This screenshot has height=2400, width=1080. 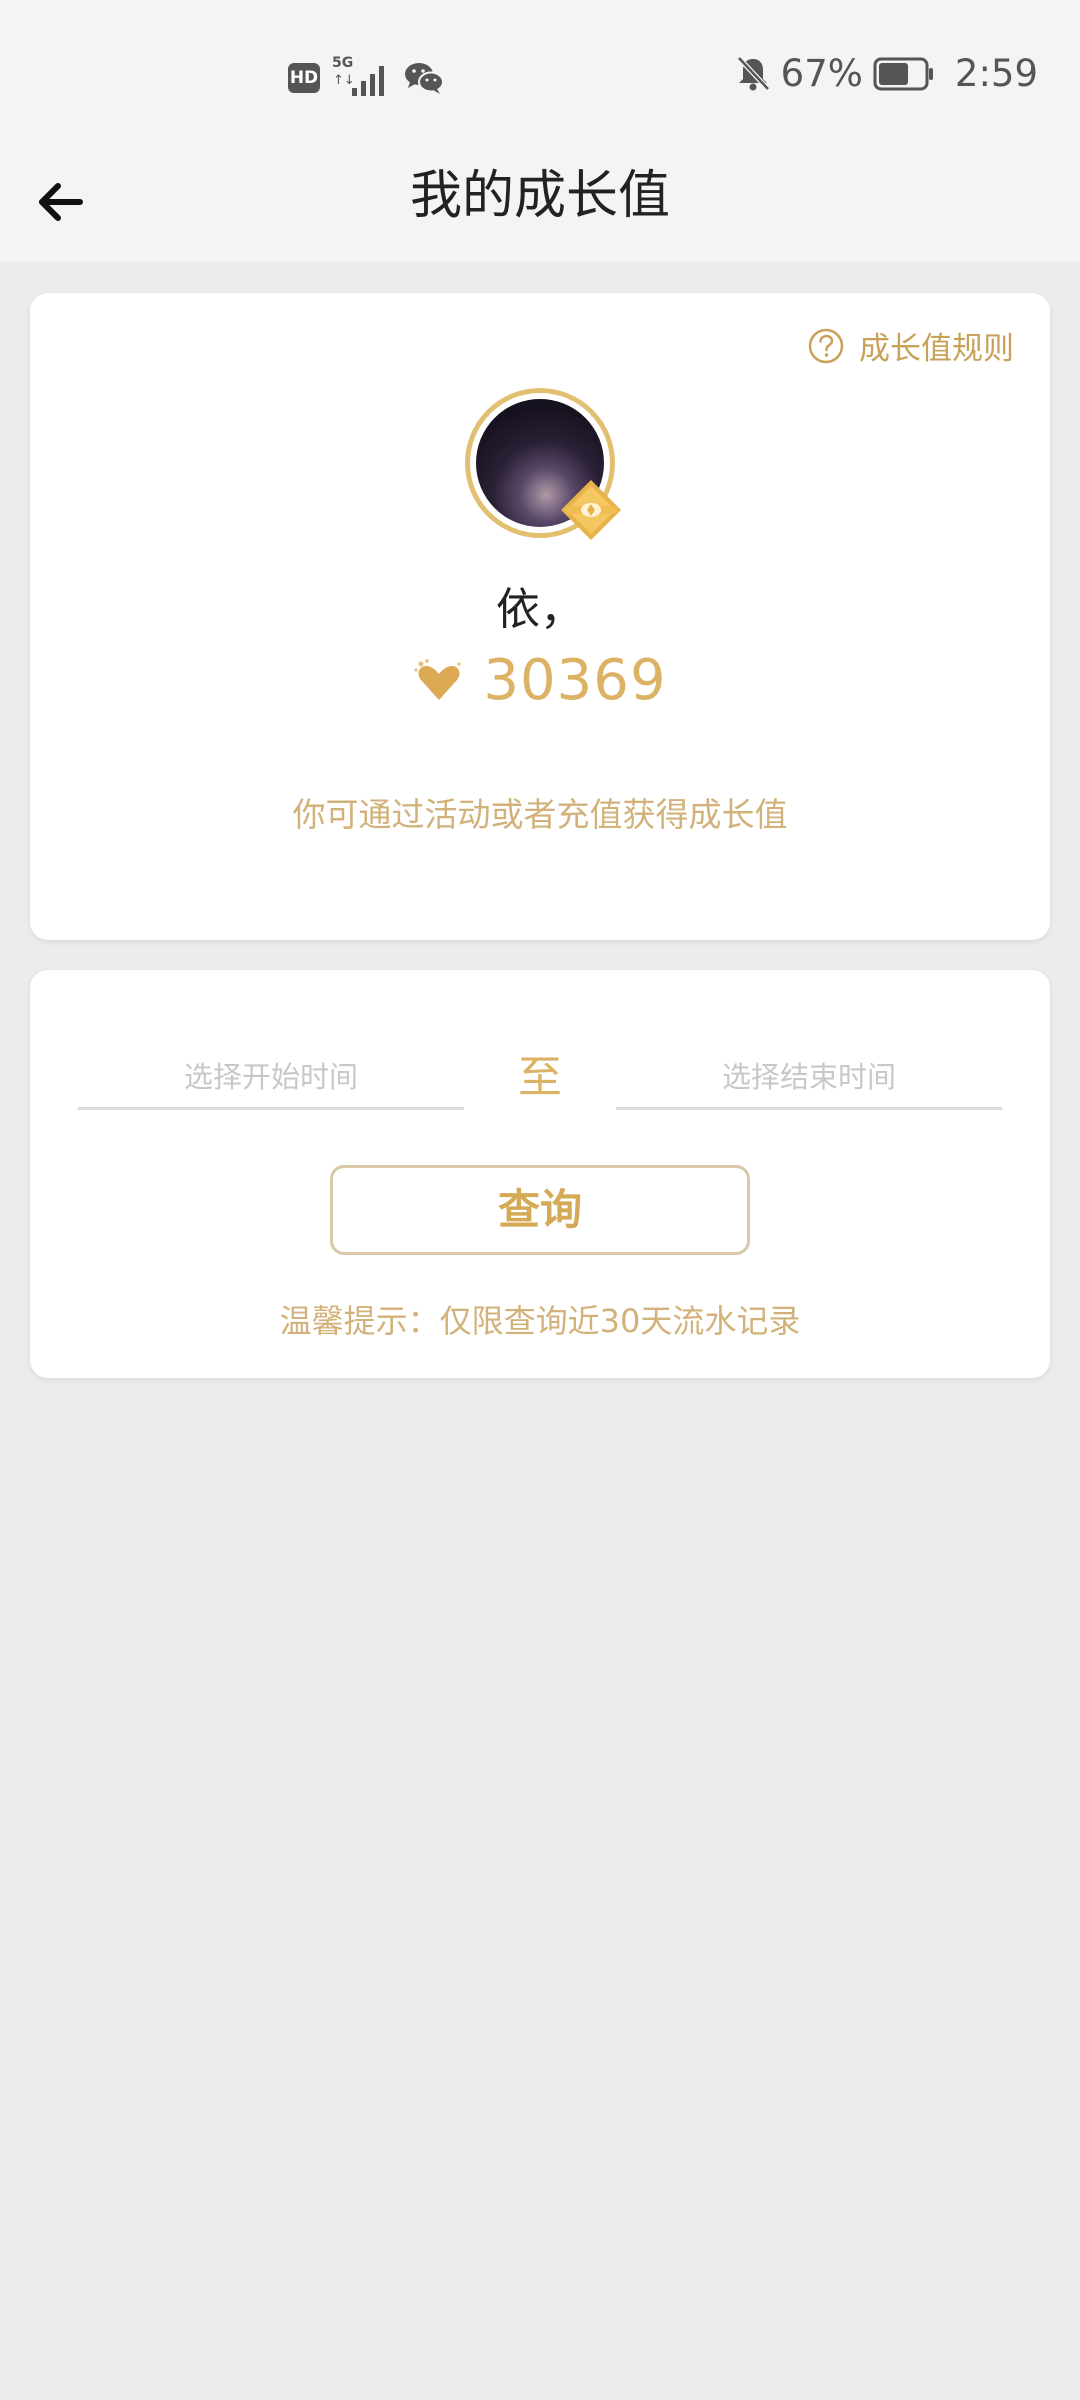 What do you see at coordinates (543, 464) in the screenshot?
I see `avatar-wrapper` at bounding box center [543, 464].